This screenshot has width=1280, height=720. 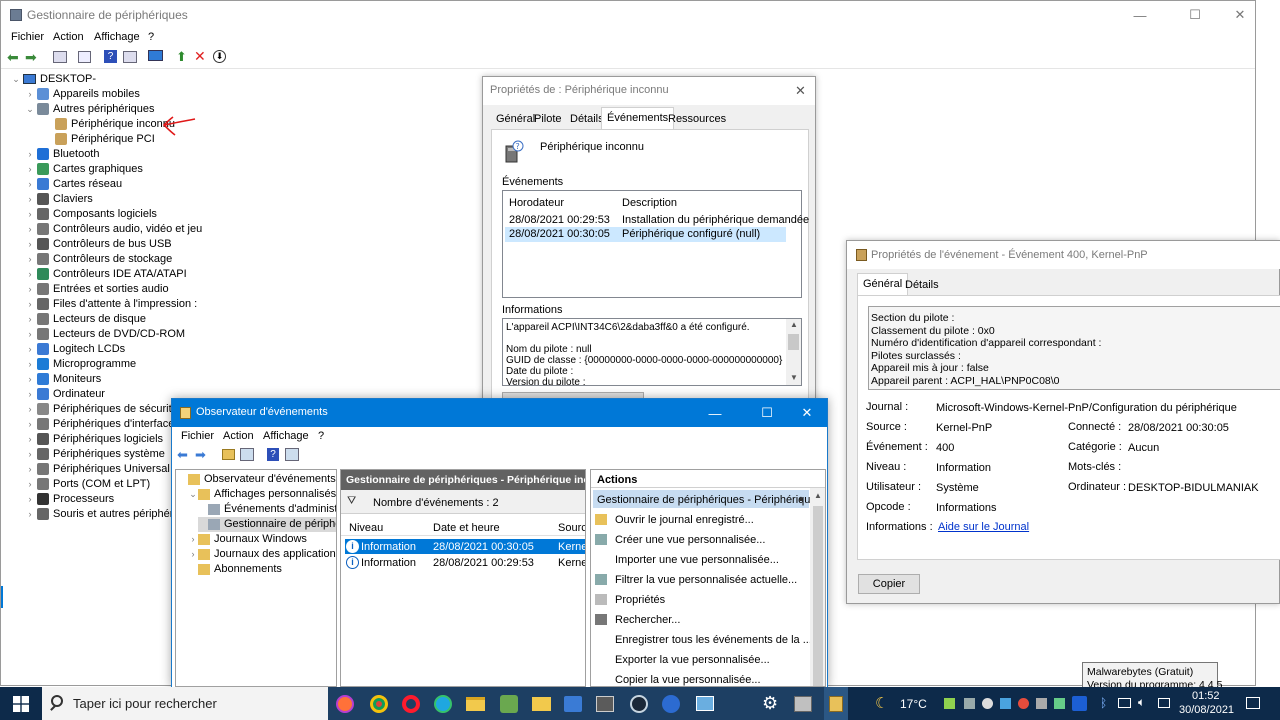 I want to click on tree-item: › Périphériques d'interface u, so click(x=103, y=424).